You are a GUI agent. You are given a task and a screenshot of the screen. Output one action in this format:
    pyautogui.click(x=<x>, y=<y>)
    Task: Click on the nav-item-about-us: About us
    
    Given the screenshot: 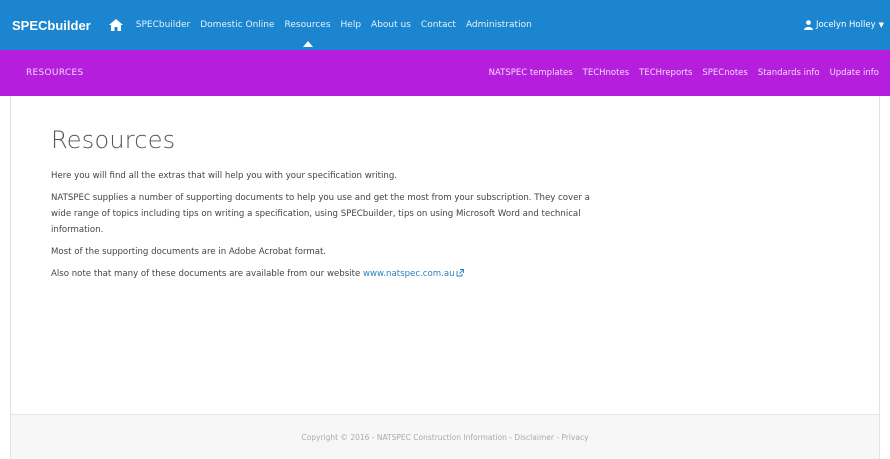 What is the action you would take?
    pyautogui.click(x=391, y=25)
    